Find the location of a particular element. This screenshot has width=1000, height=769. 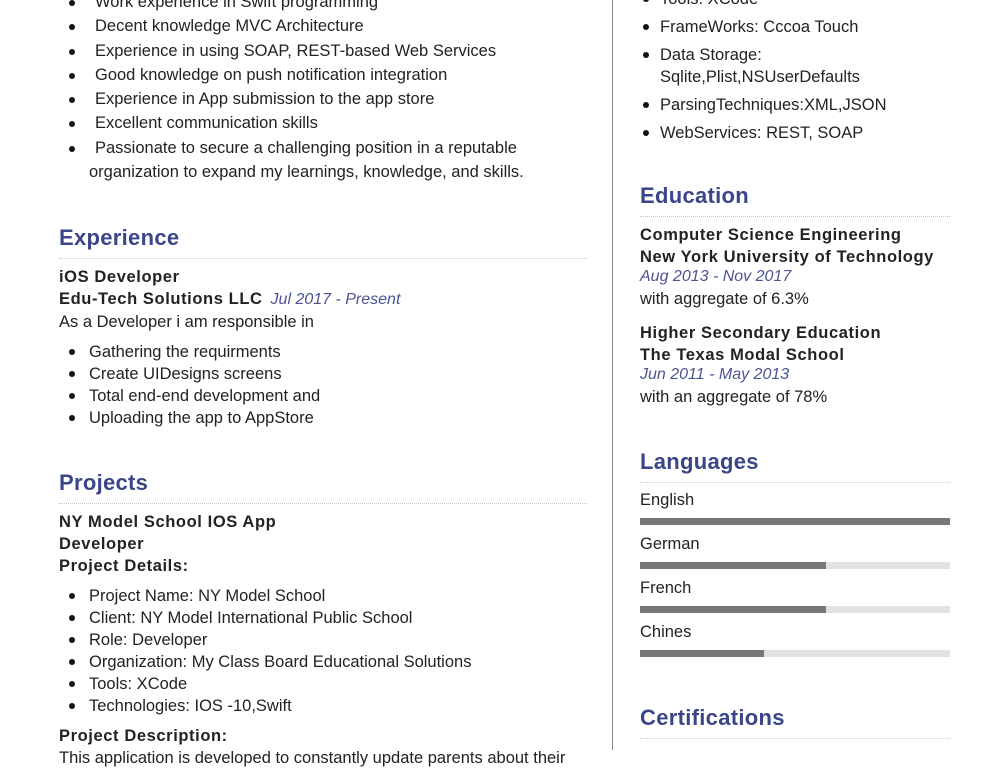

list-item: Excellent communication skills is located at coordinates (323, 123).